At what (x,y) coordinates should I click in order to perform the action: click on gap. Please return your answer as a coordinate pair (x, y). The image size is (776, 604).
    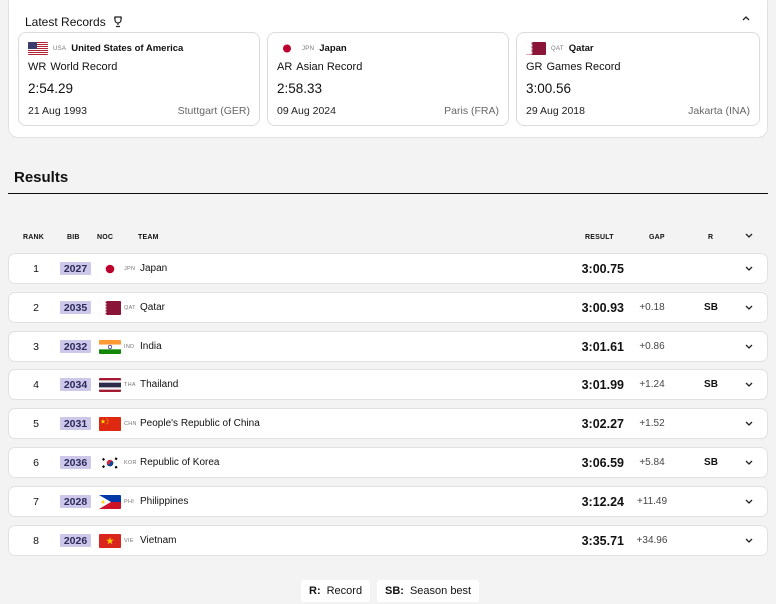
    Looking at the image, I should click on (652, 268).